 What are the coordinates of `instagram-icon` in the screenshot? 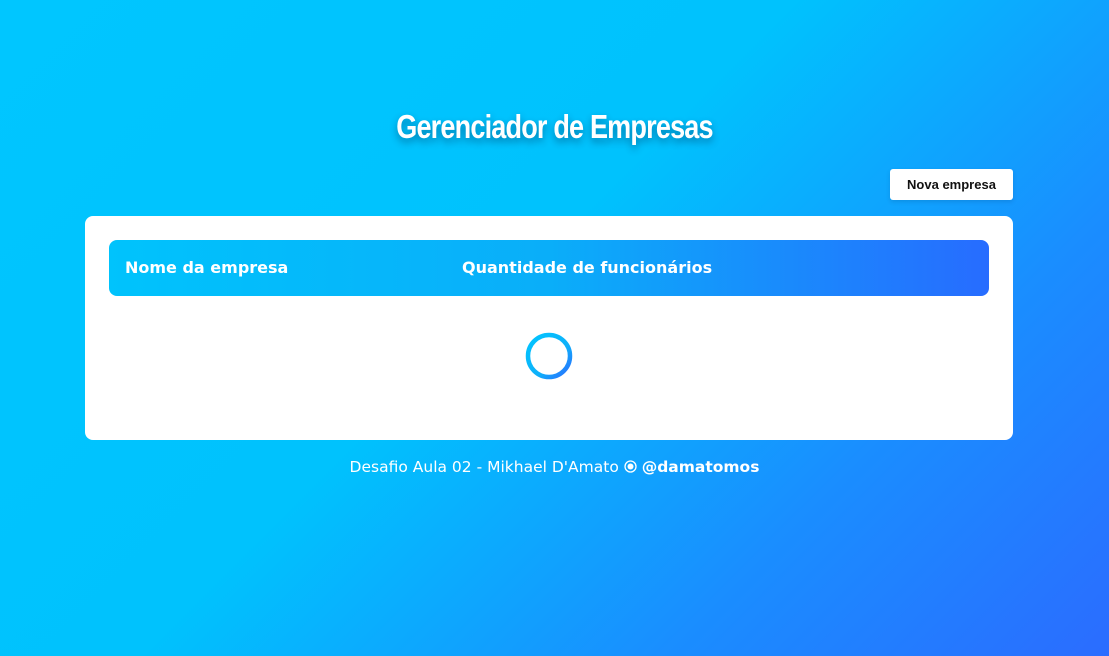 It's located at (633, 467).